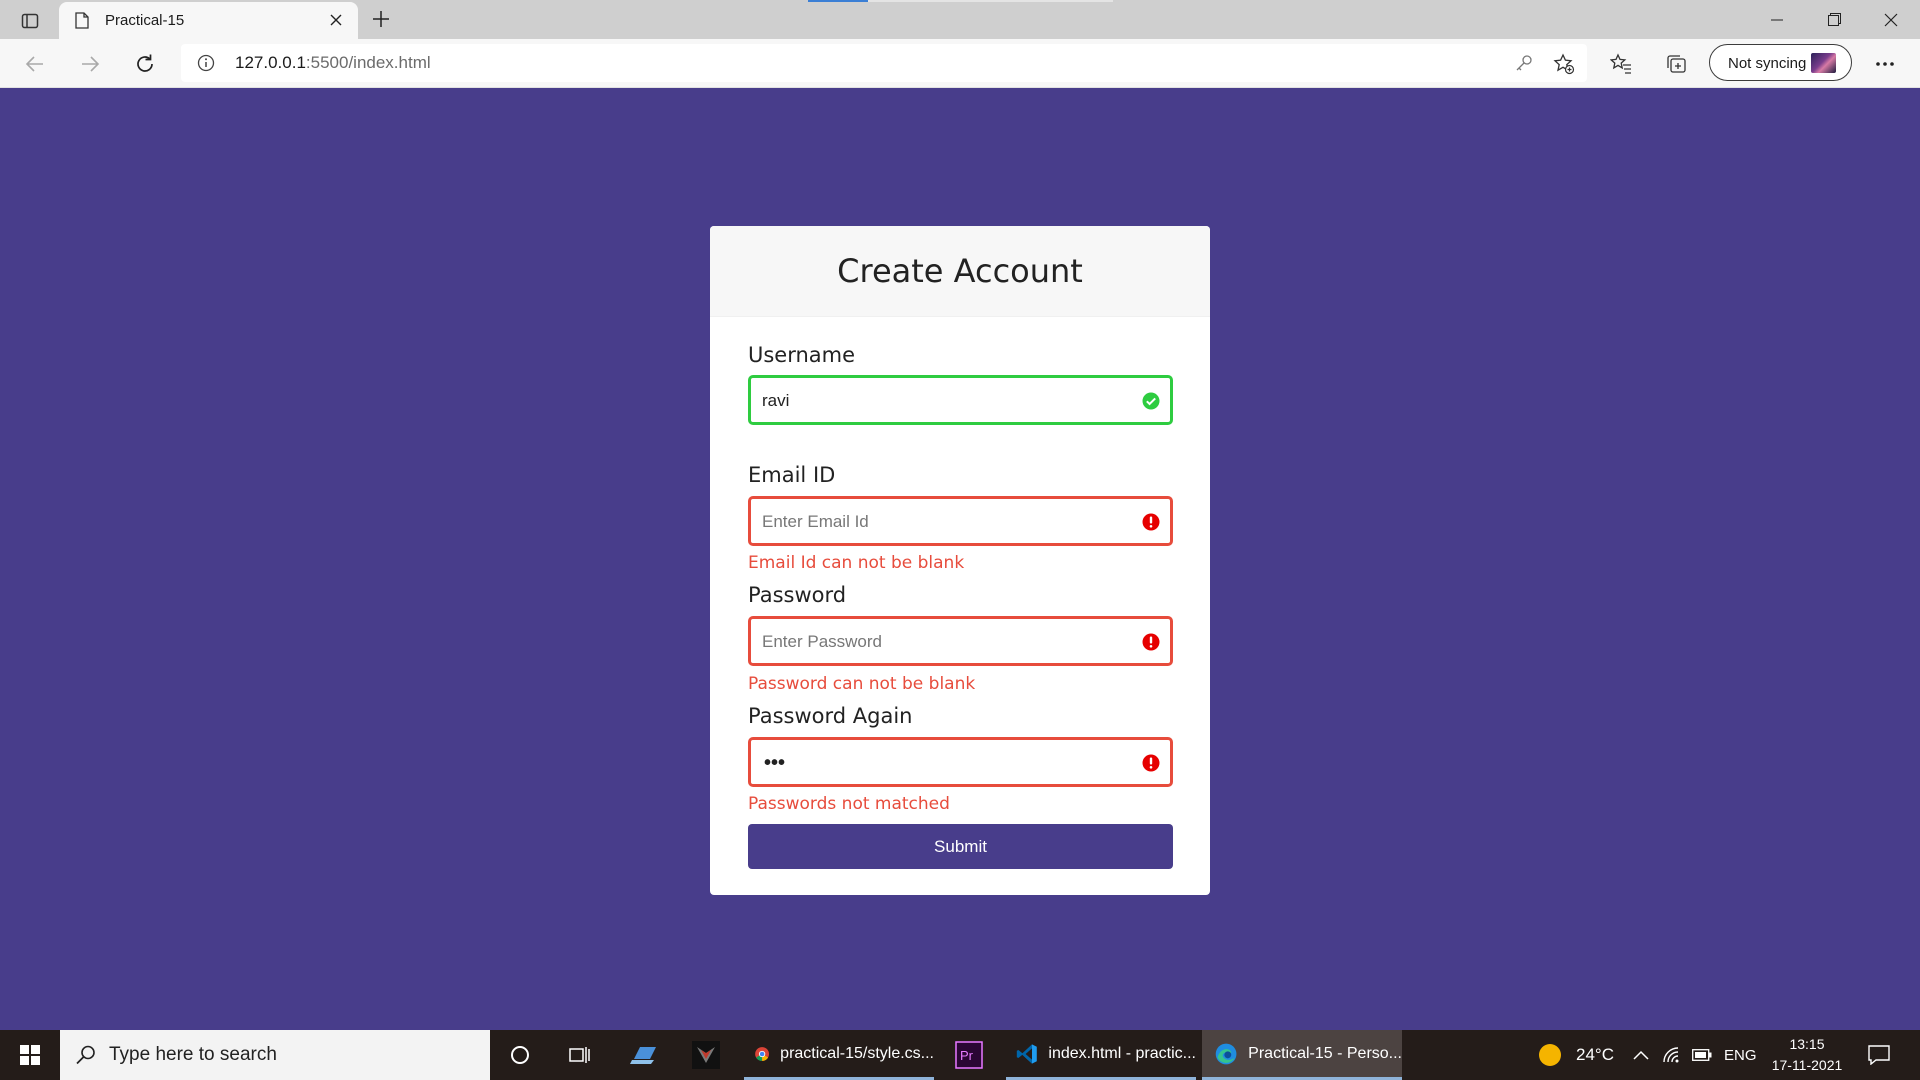  Describe the element at coordinates (206, 65) in the screenshot. I see `info-icon` at that location.